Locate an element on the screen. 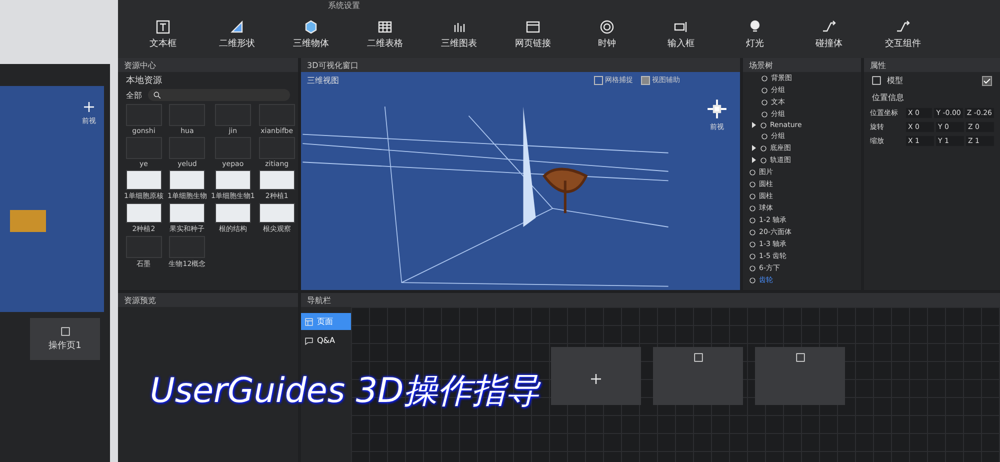 The height and width of the screenshot is (462, 1000). nav-item: Q&A is located at coordinates (326, 340).